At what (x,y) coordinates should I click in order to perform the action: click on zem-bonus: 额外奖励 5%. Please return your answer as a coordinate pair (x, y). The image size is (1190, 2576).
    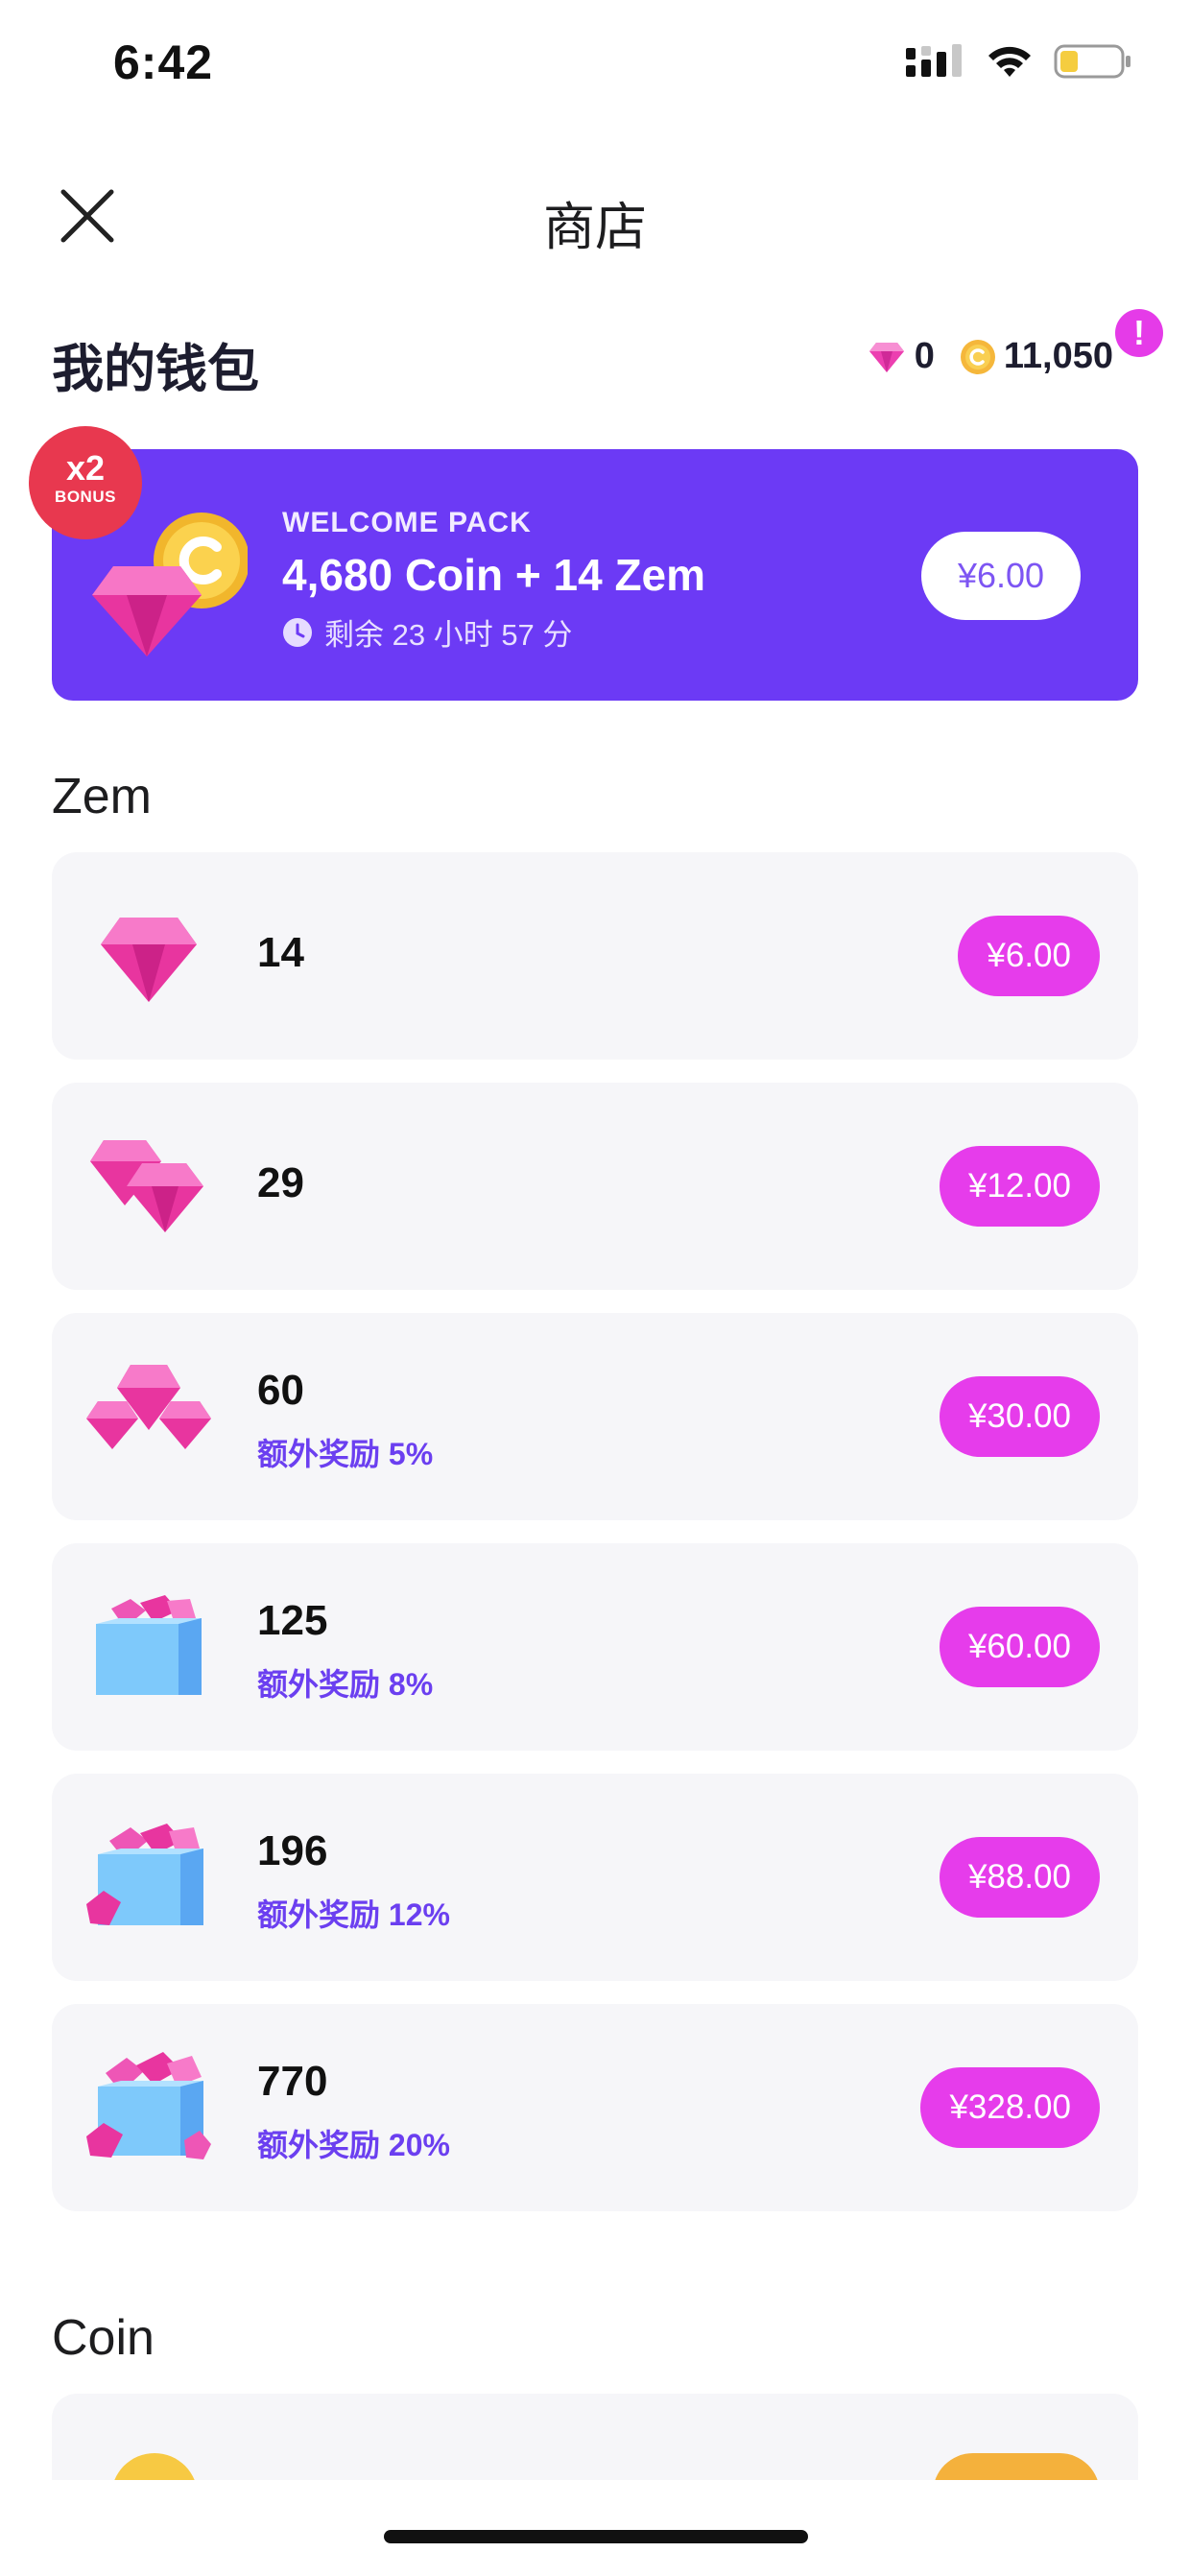
    Looking at the image, I should click on (346, 1454).